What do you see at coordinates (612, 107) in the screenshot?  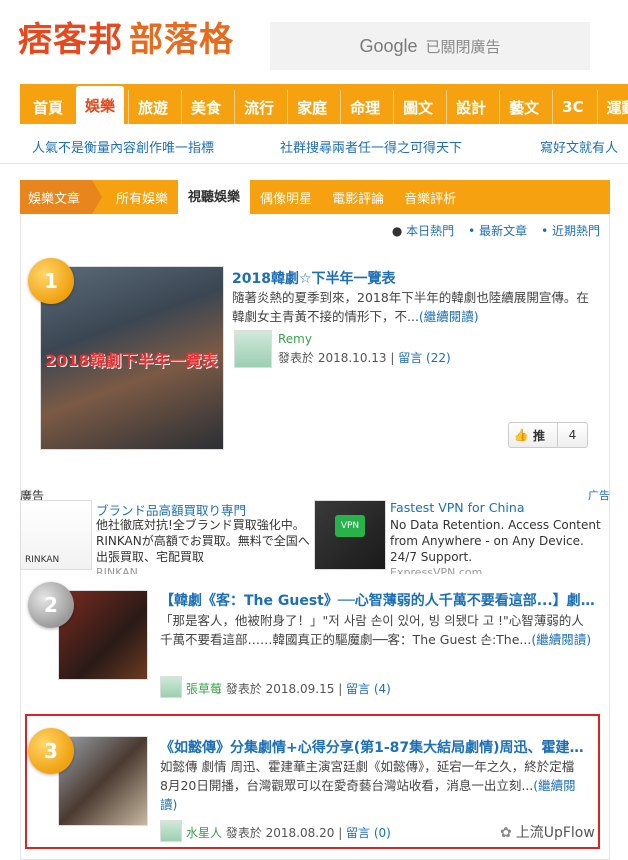 I see `nav-item-sports: 運動` at bounding box center [612, 107].